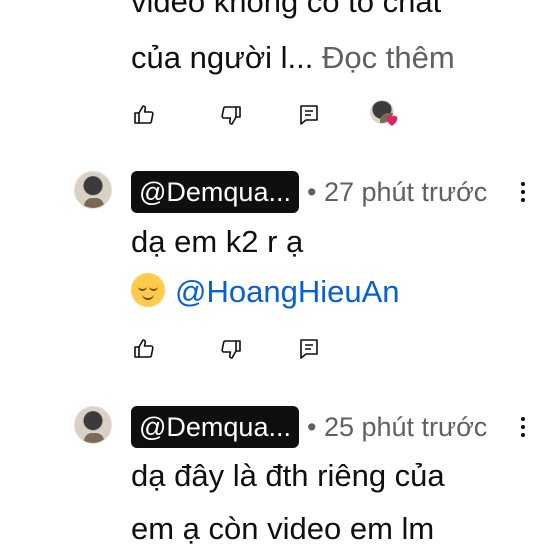 This screenshot has height=560, width=560. Describe the element at coordinates (392, 120) in the screenshot. I see `heart-icon` at that location.